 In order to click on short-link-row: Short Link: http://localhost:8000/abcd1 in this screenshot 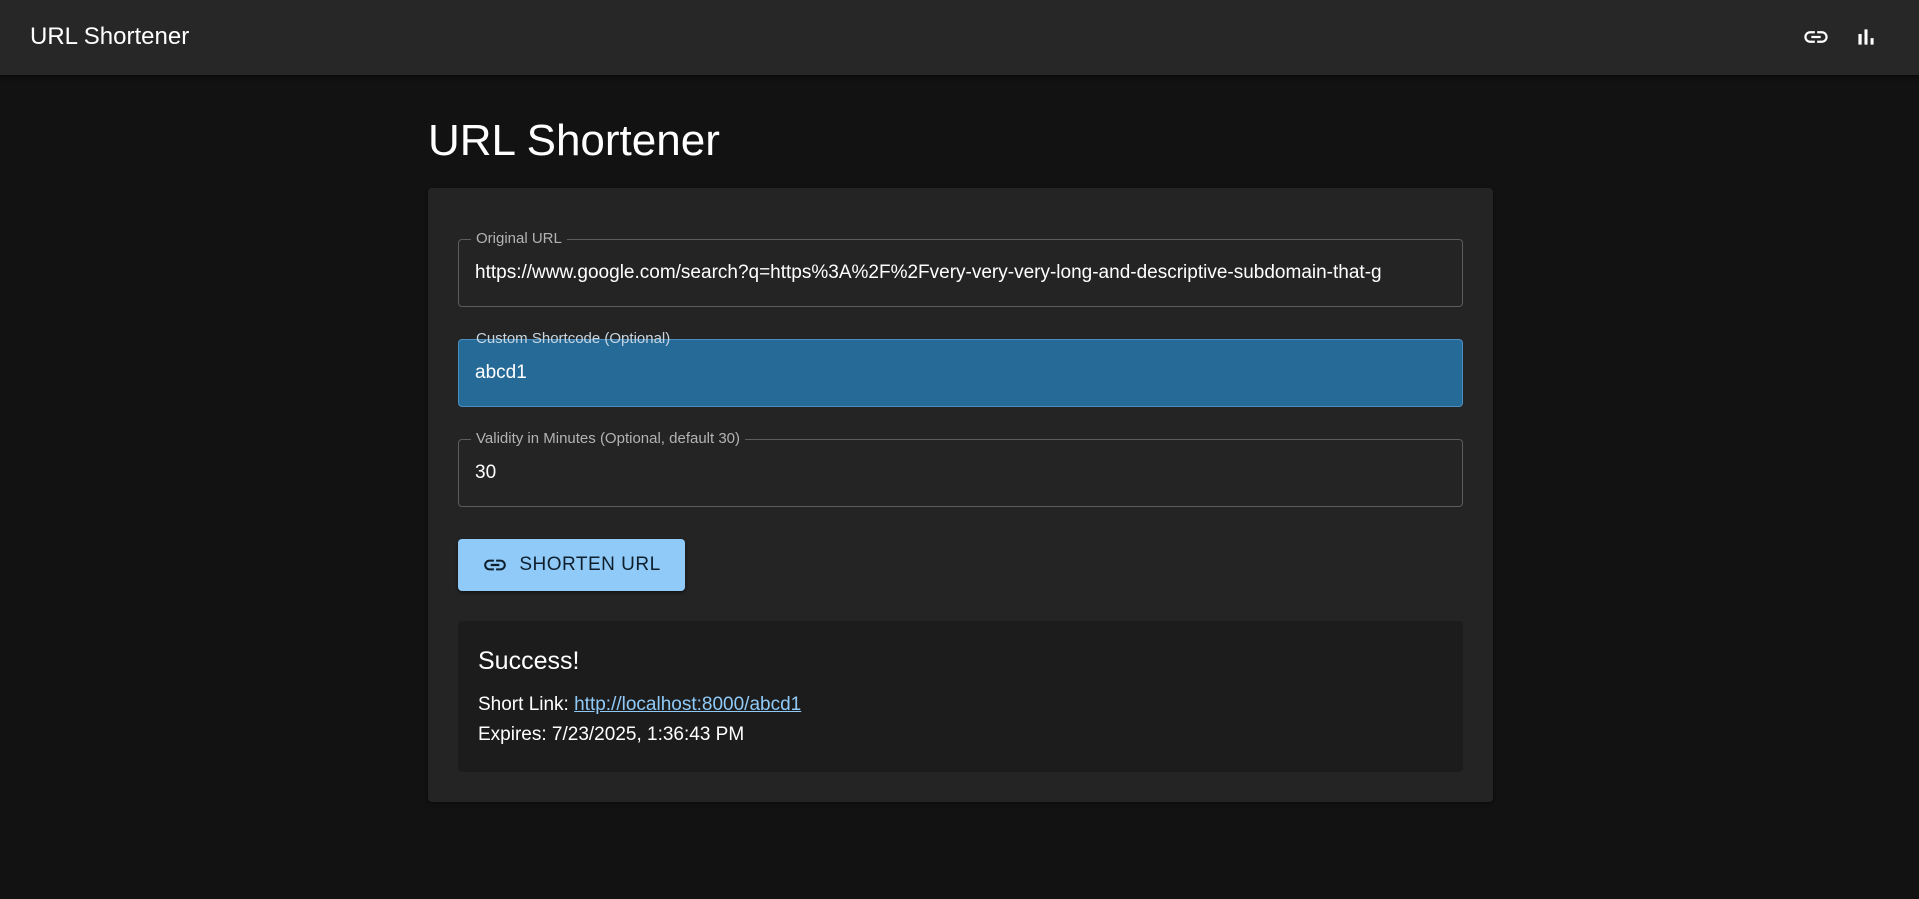, I will do `click(639, 705)`.